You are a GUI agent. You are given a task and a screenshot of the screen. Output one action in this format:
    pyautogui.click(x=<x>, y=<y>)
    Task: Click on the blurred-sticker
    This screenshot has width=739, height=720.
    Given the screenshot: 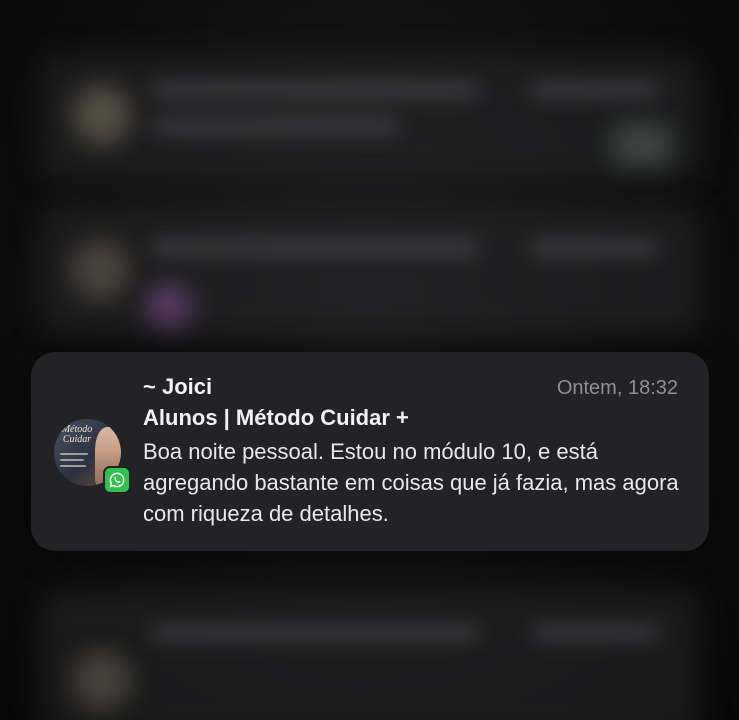 What is the action you would take?
    pyautogui.click(x=169, y=306)
    